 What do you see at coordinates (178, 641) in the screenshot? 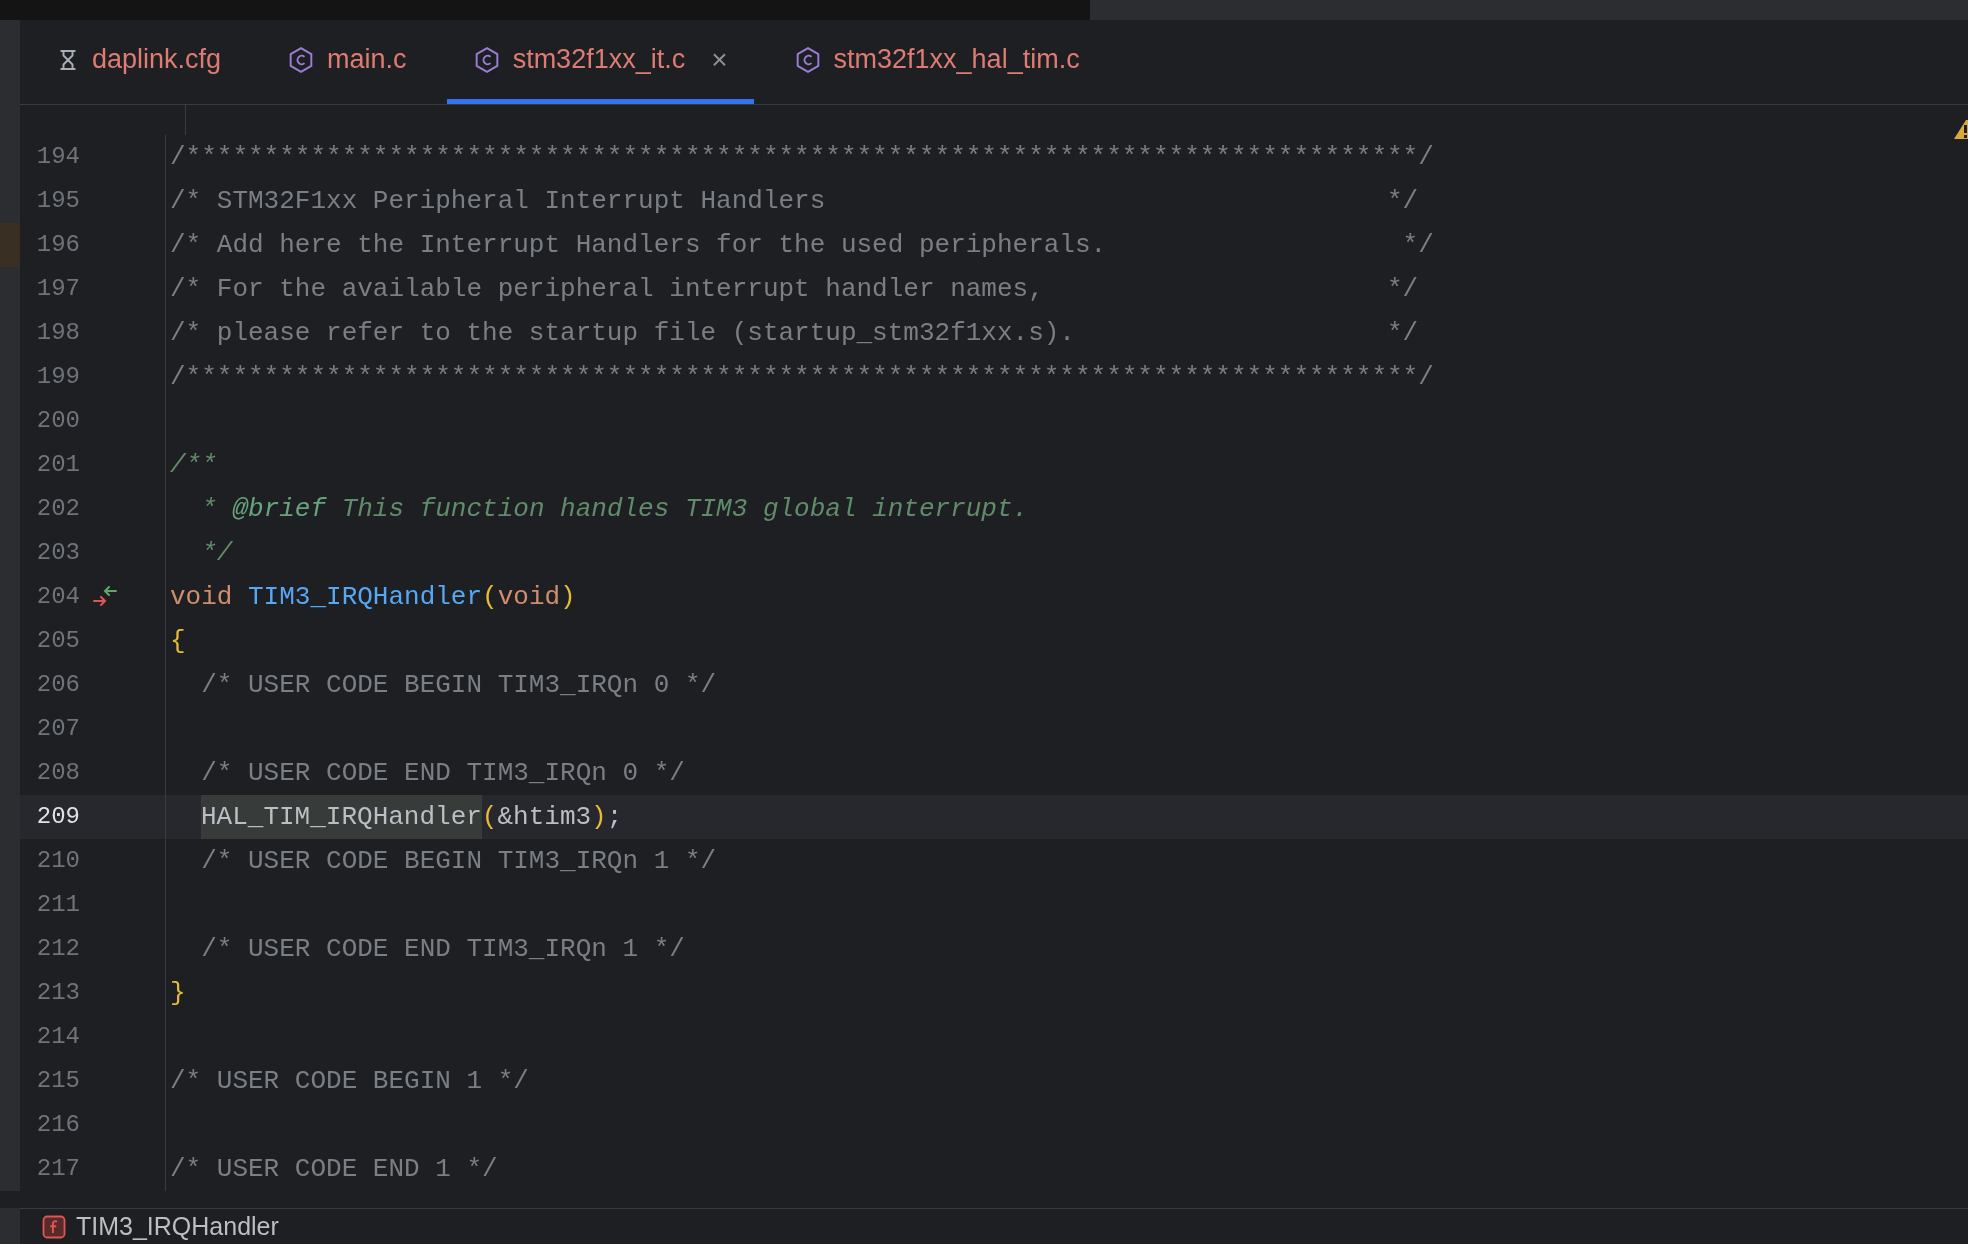
I see `brace: {` at bounding box center [178, 641].